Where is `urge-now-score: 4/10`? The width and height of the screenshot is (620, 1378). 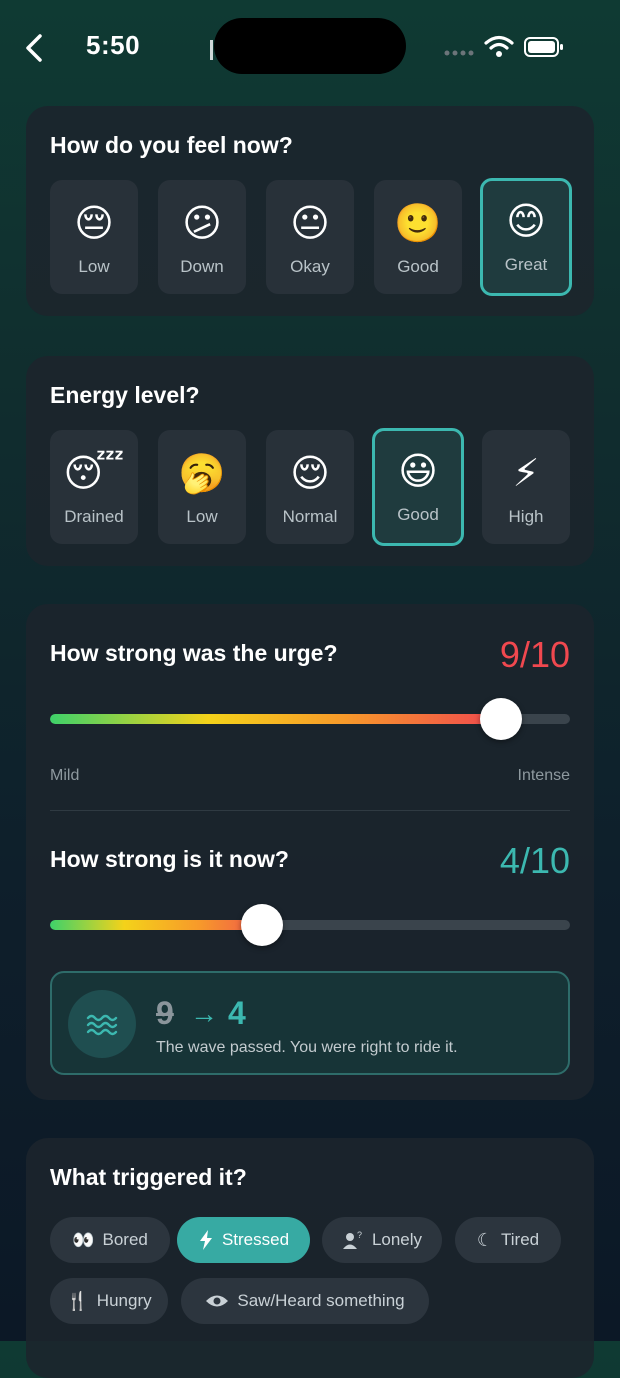 urge-now-score: 4/10 is located at coordinates (534, 860).